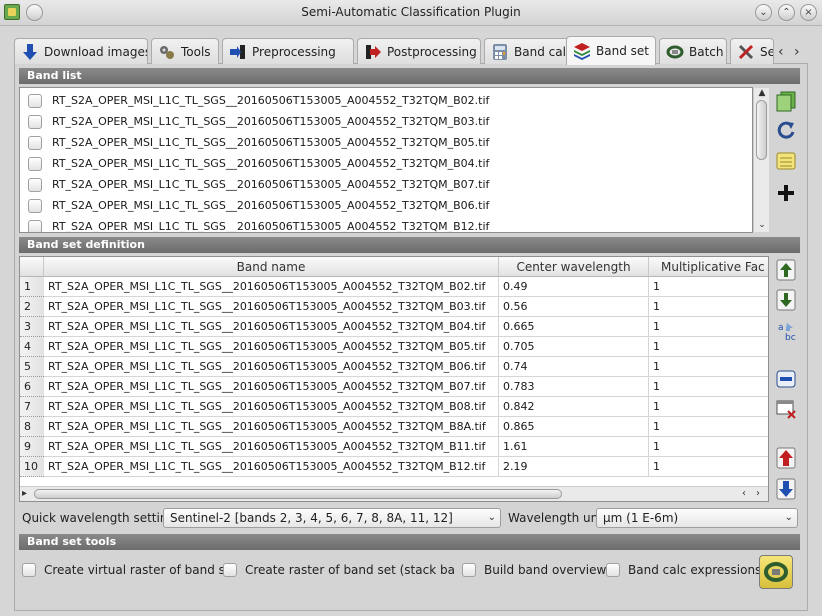  I want to click on row-number: 5, so click(32, 367).